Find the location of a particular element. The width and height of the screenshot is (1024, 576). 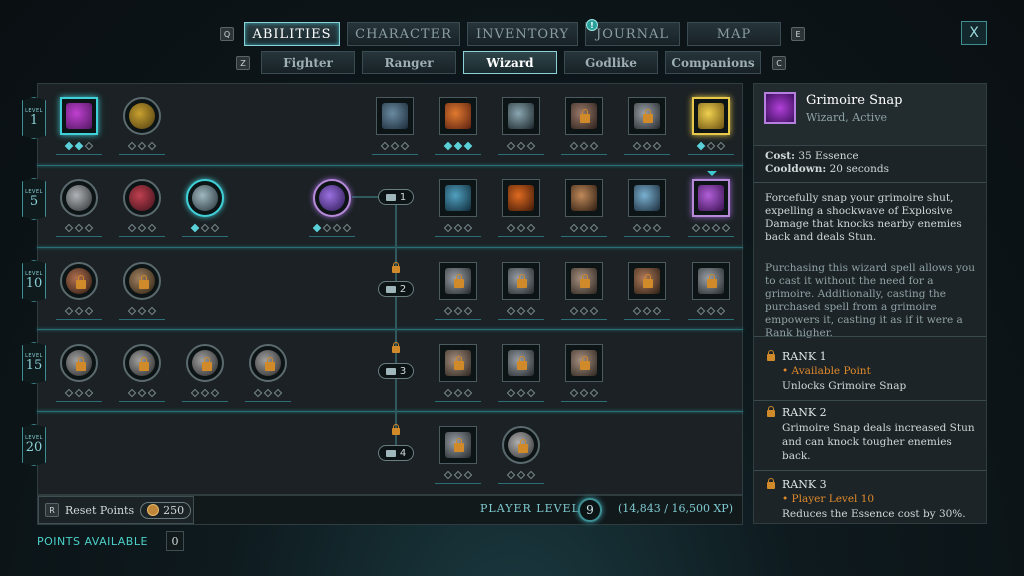

divider is located at coordinates (870, 470).